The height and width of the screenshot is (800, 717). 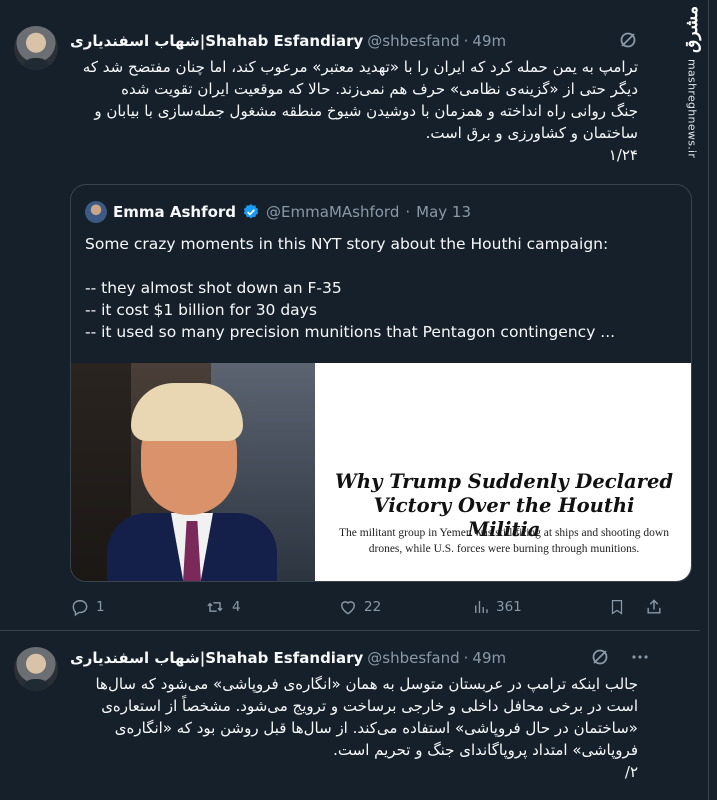 I want to click on quoted-handle: @EmmaMAshford, so click(x=332, y=212).